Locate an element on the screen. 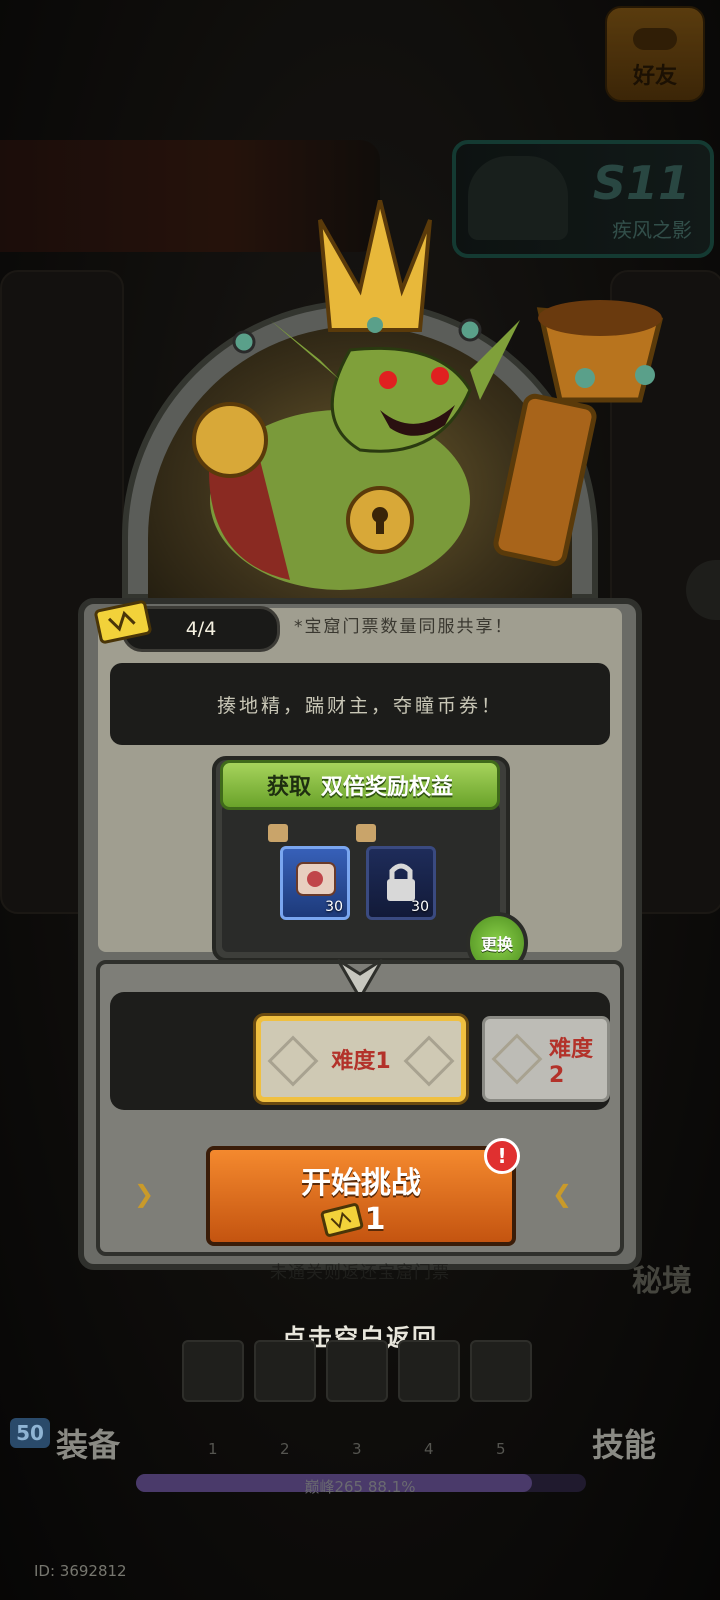 The width and height of the screenshot is (720, 1600). difficulty-2-button: 难度2 is located at coordinates (546, 1059).